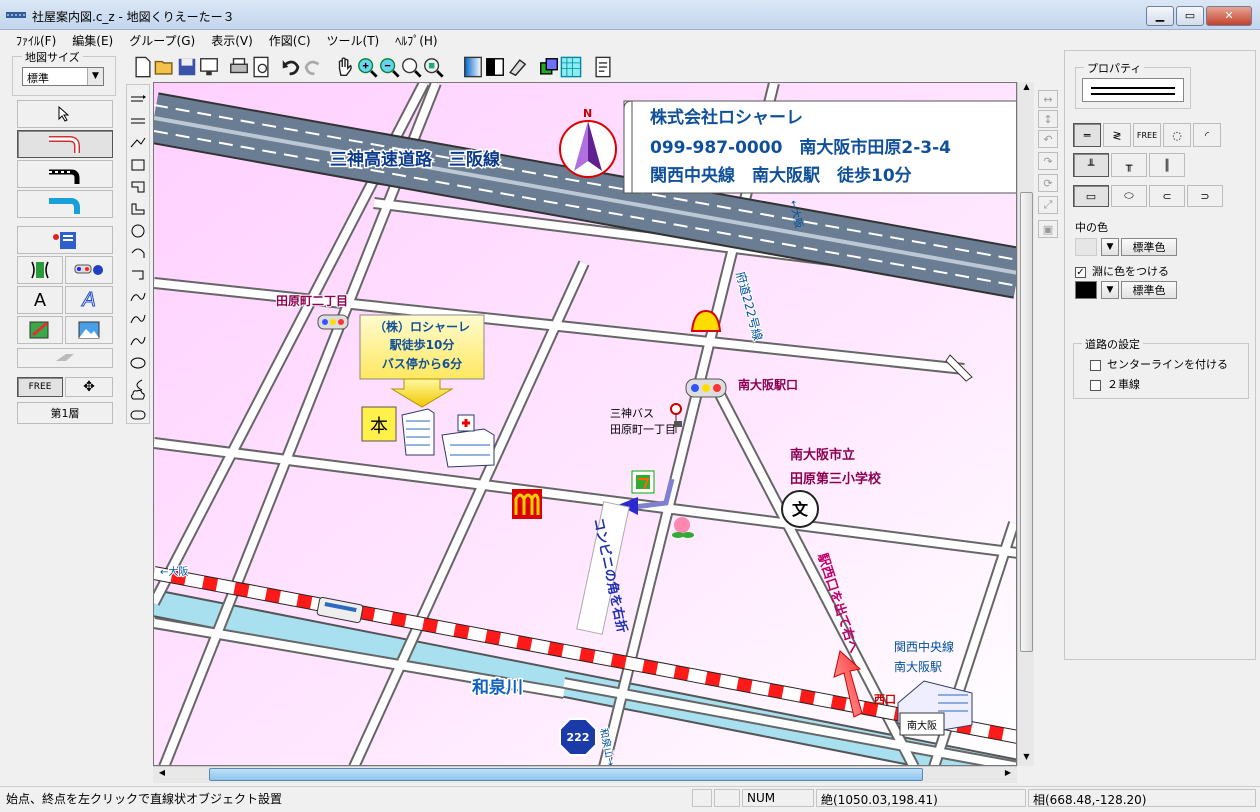 The width and height of the screenshot is (1260, 812). Describe the element at coordinates (89, 270) in the screenshot. I see `signal-tool-button` at that location.